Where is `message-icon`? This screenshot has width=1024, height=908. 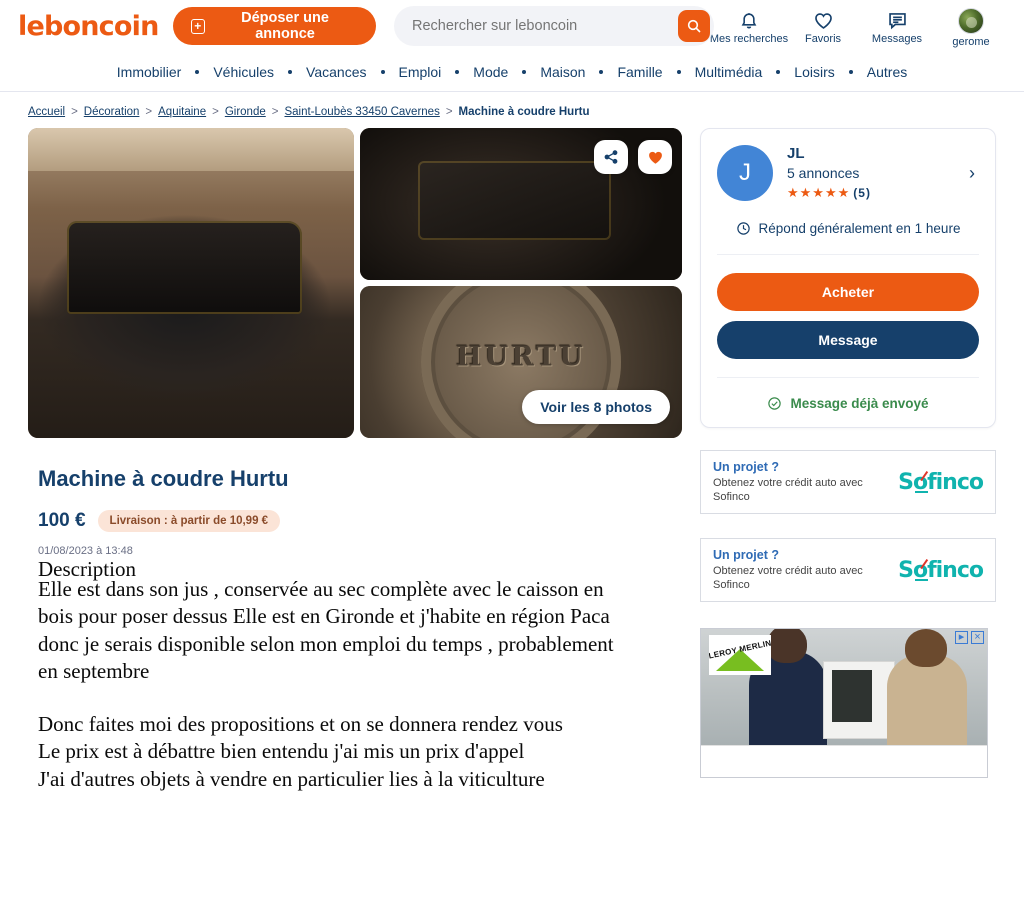 message-icon is located at coordinates (897, 21).